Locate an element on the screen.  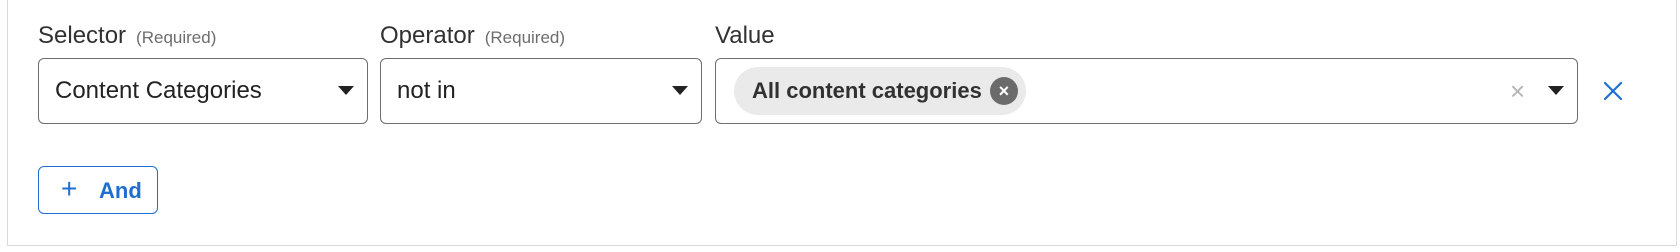
add-and-condition-button: + And is located at coordinates (98, 190).